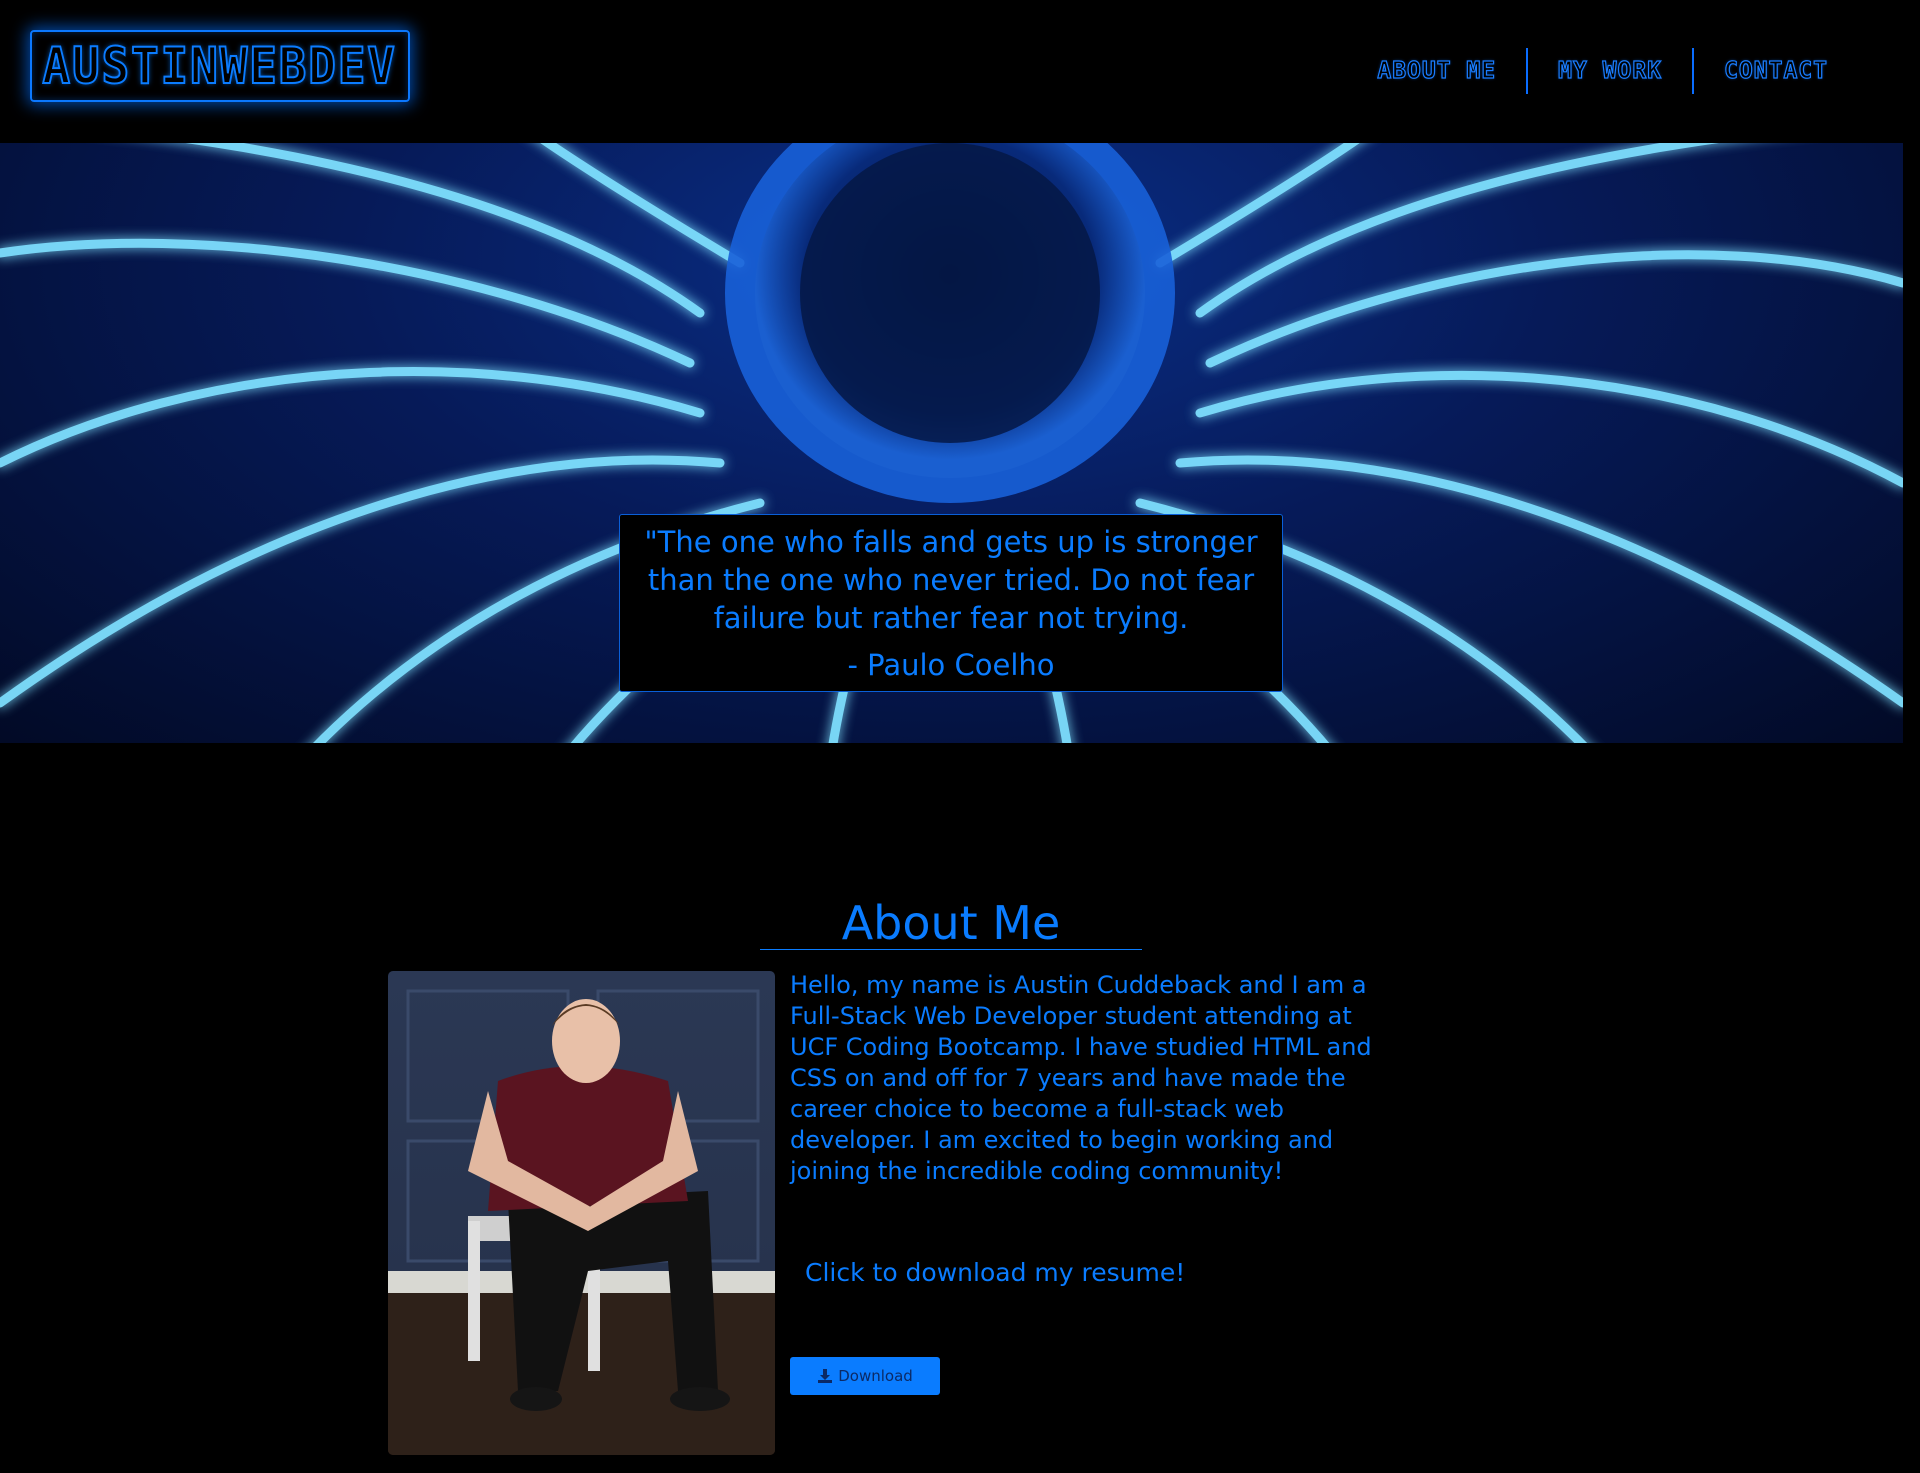 The width and height of the screenshot is (1920, 1473). What do you see at coordinates (1610, 71) in the screenshot?
I see `nav-my-work: MY WORK` at bounding box center [1610, 71].